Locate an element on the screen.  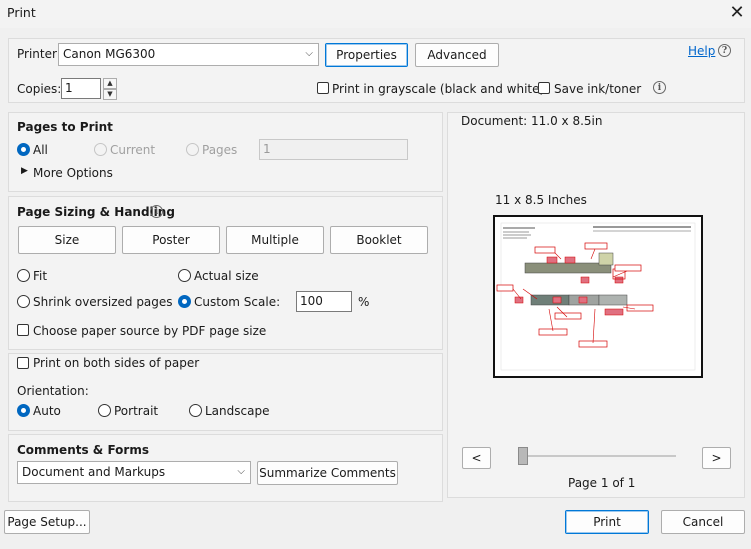
auto-orientation-radio is located at coordinates (23, 410).